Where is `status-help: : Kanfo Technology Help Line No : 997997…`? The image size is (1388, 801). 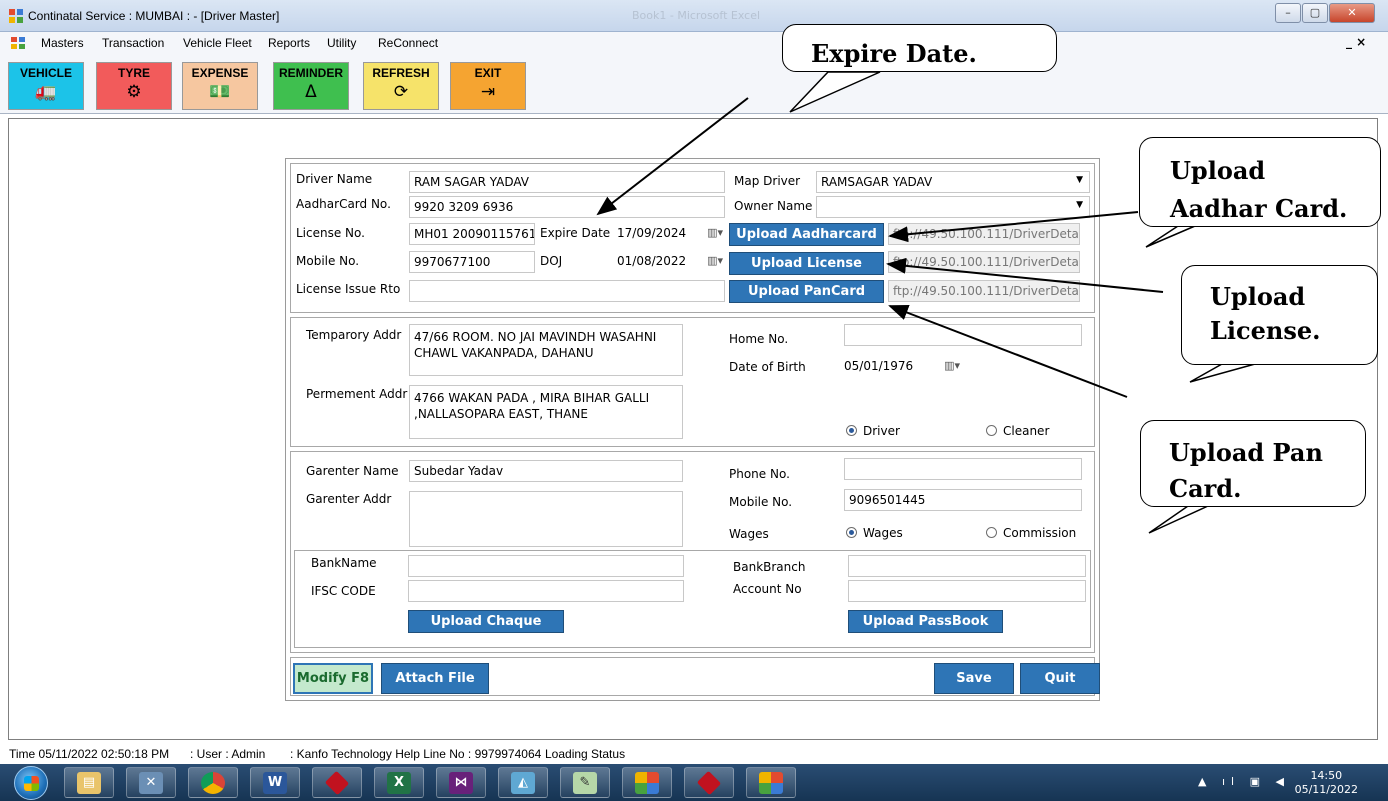 status-help: : Kanfo Technology Help Line No : 997997… is located at coordinates (416, 754).